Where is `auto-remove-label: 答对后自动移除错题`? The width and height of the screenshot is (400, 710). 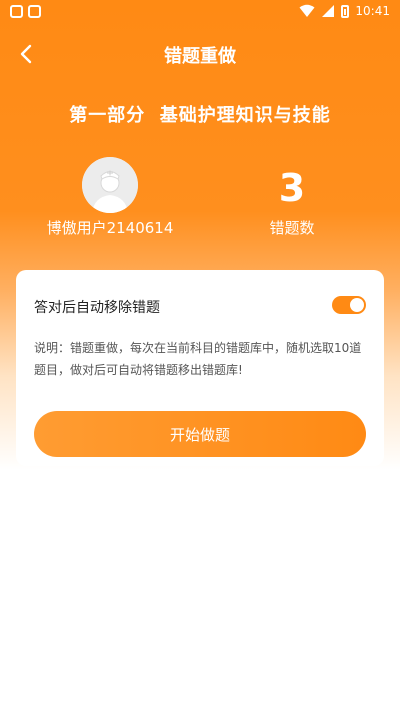
auto-remove-label: 答对后自动移除错题 is located at coordinates (97, 308).